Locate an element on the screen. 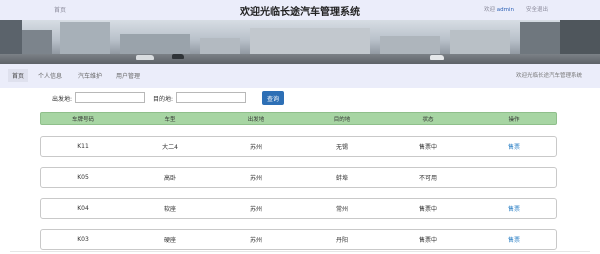  table-row: K03 硬座 苏州 丹阳 售票中 售票 is located at coordinates (298, 239).